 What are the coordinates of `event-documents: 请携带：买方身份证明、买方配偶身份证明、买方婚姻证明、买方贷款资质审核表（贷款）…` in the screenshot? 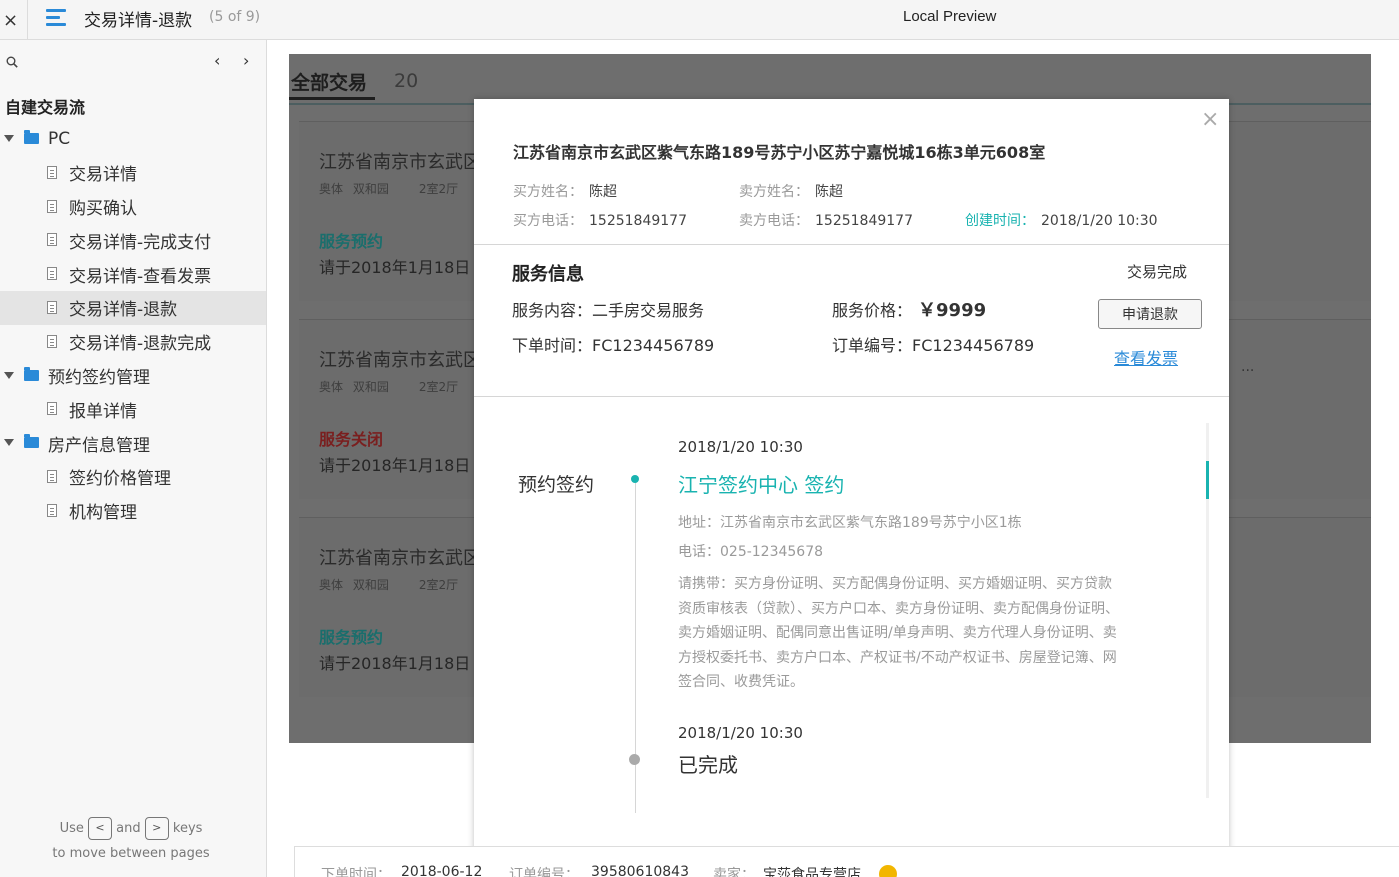 It's located at (898, 633).